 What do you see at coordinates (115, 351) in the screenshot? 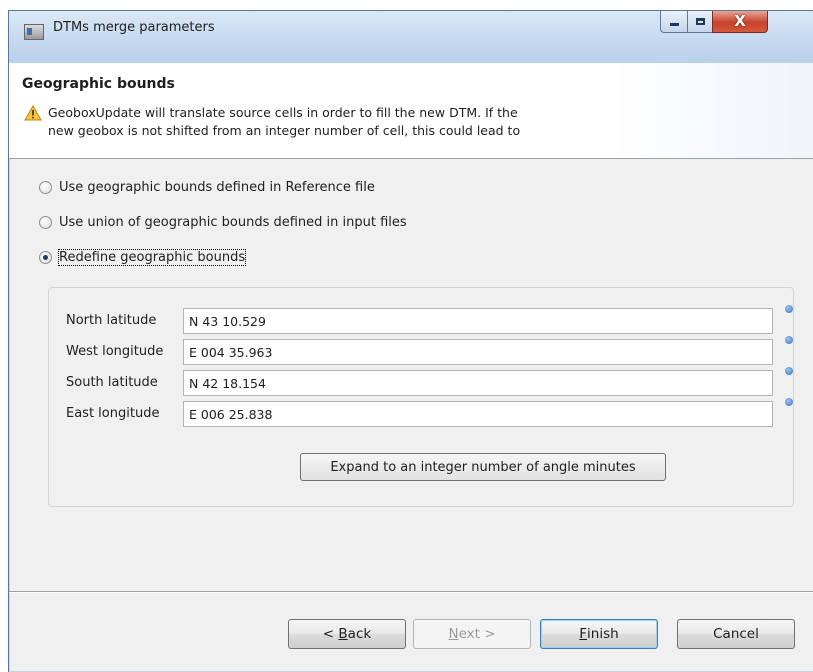
I see `west-longitude-label: West longitude` at bounding box center [115, 351].